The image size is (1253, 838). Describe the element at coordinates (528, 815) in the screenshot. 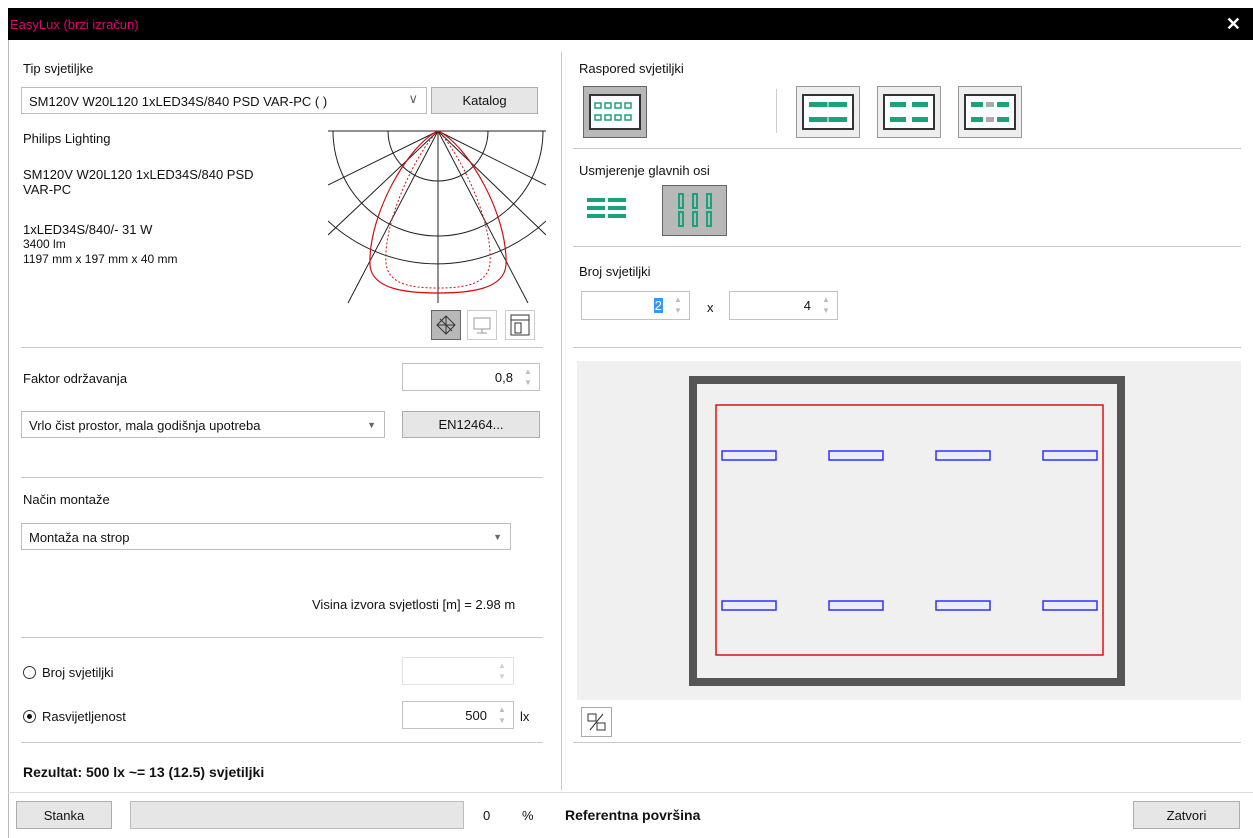

I see `percent-sign: %` at that location.